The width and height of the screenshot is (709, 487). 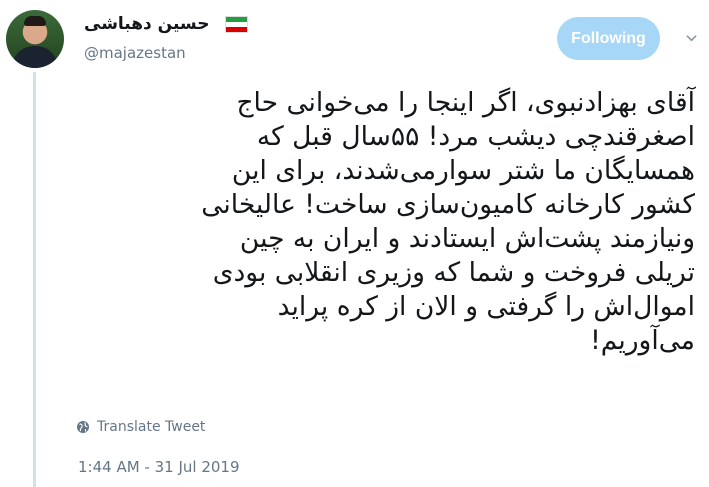 I want to click on thread-line, so click(x=34, y=279).